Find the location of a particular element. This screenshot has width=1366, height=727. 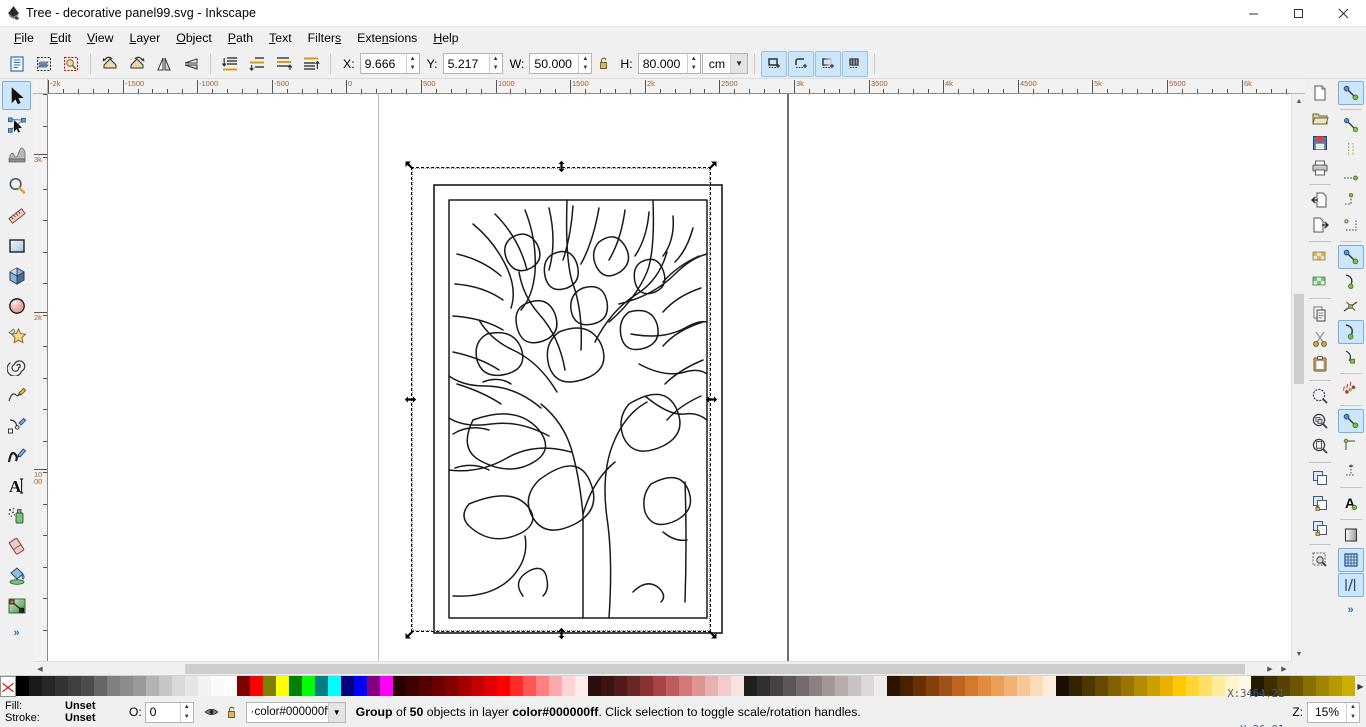

selection-handle-s is located at coordinates (561, 633).